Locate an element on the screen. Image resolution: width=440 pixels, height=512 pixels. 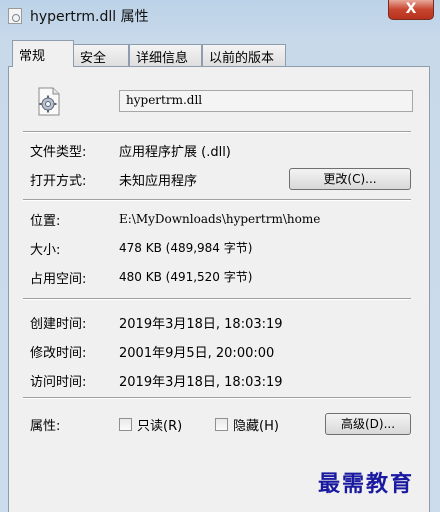
size-value: 478 KB (489,984 字节) is located at coordinates (186, 248).